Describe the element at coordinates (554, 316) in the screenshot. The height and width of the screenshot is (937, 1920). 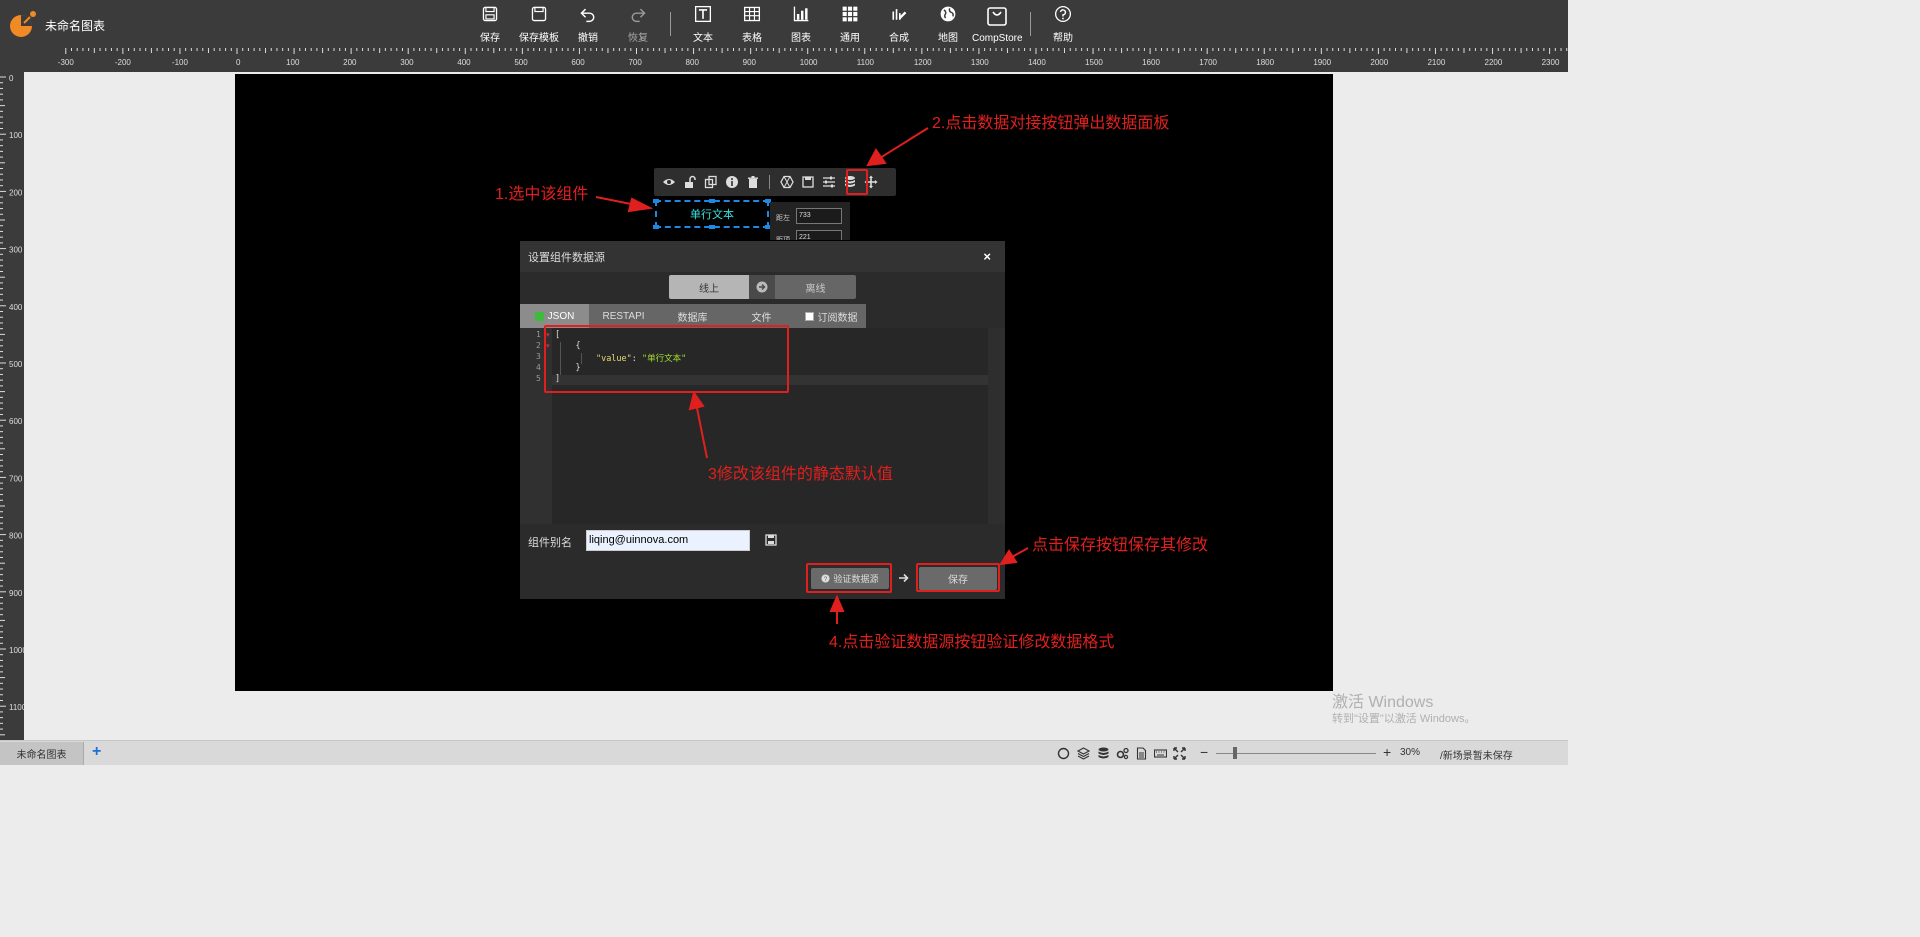
I see `tab-json: JSON` at that location.